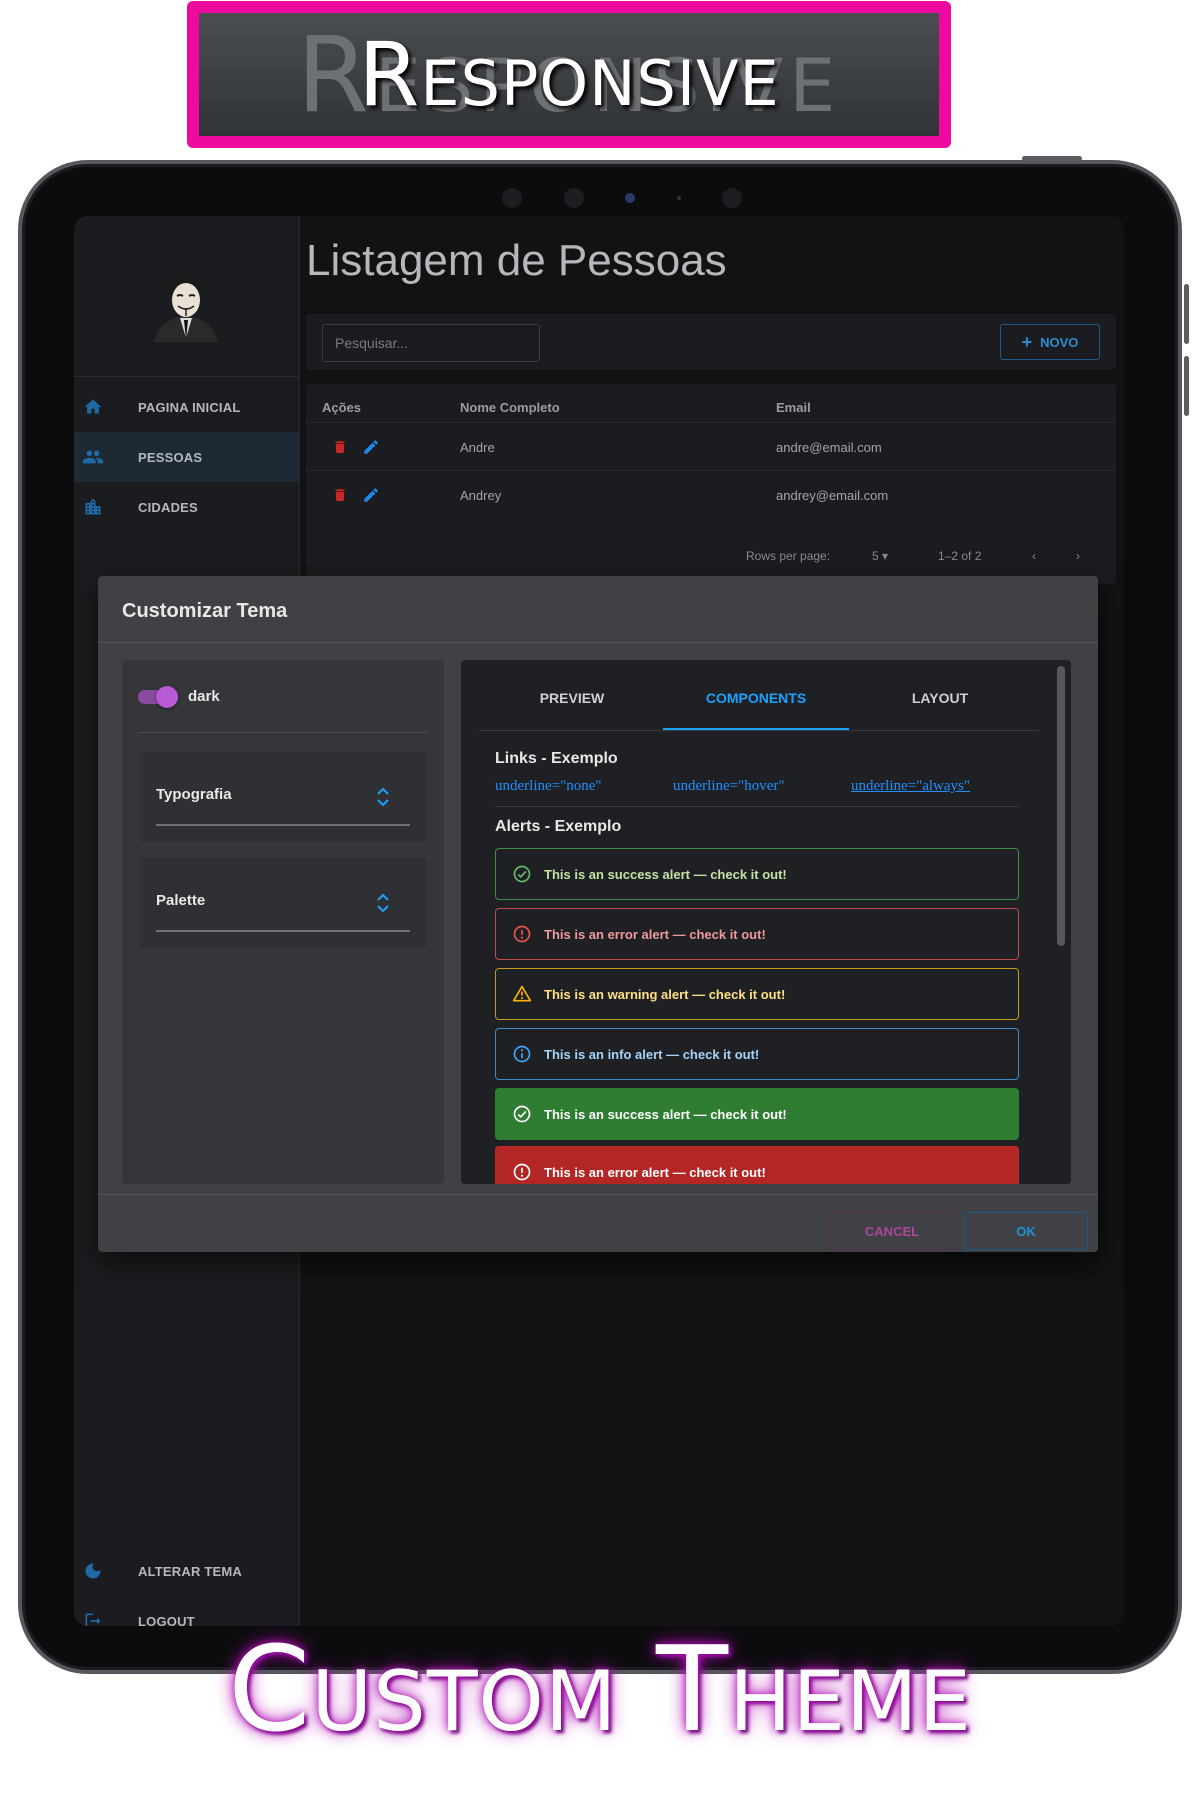  I want to click on column-header-actions: Ações, so click(342, 407).